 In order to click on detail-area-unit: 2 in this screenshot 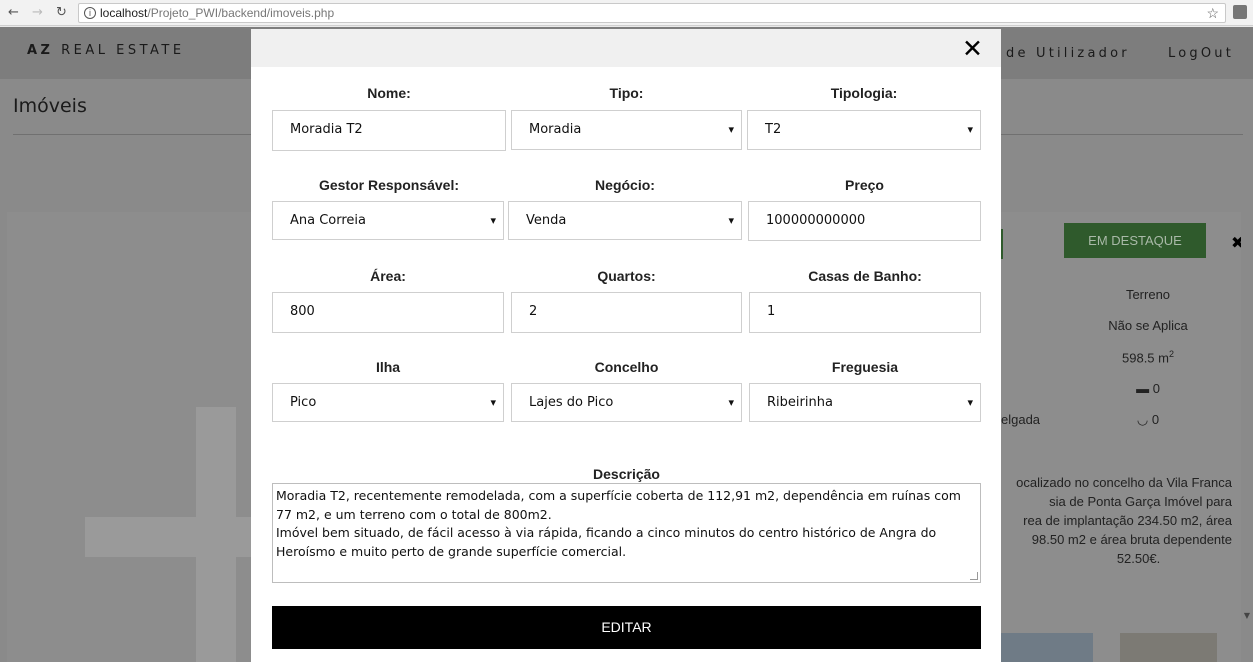, I will do `click(1171, 354)`.